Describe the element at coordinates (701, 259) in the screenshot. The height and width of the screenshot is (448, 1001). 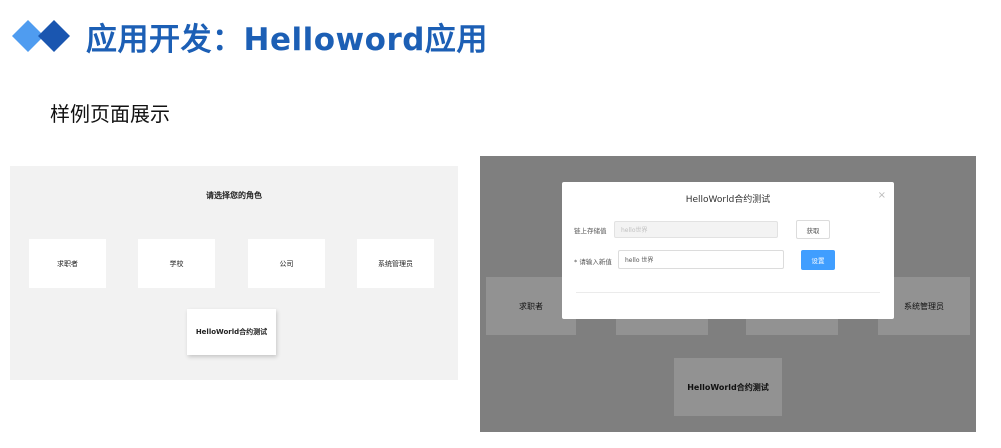
I see `new-value-input: hello 世界` at that location.